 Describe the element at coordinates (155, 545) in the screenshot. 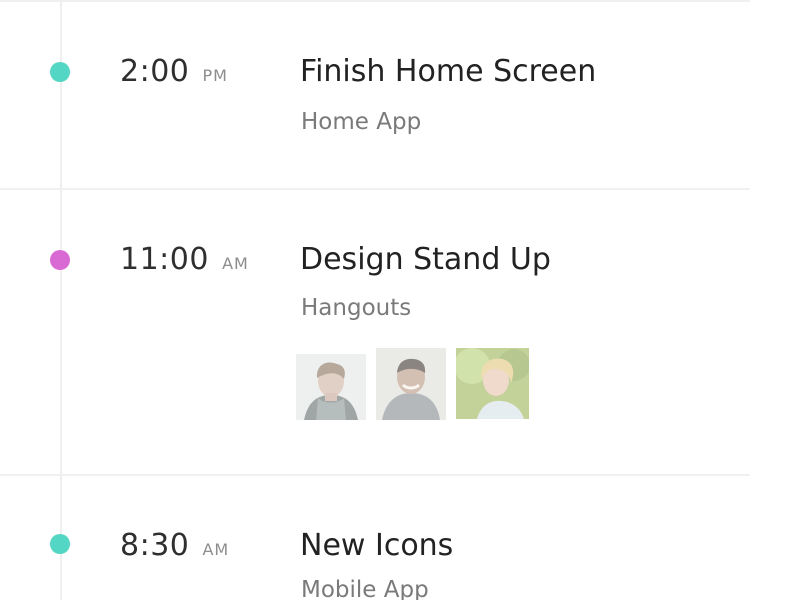

I see `event-time-value: 8:30` at that location.